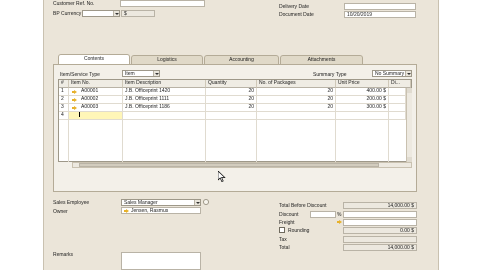 The height and width of the screenshot is (270, 480). Describe the element at coordinates (96, 116) in the screenshot. I see `item-no-cell-active` at that location.